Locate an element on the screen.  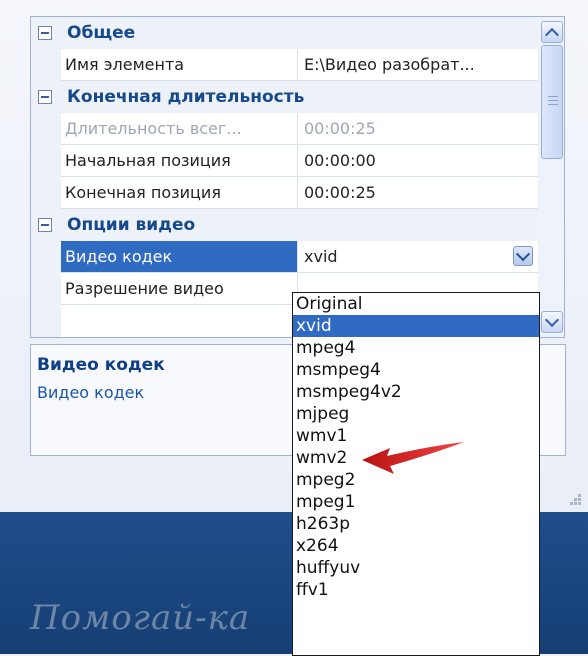
option-label: mpeg4 is located at coordinates (326, 348).